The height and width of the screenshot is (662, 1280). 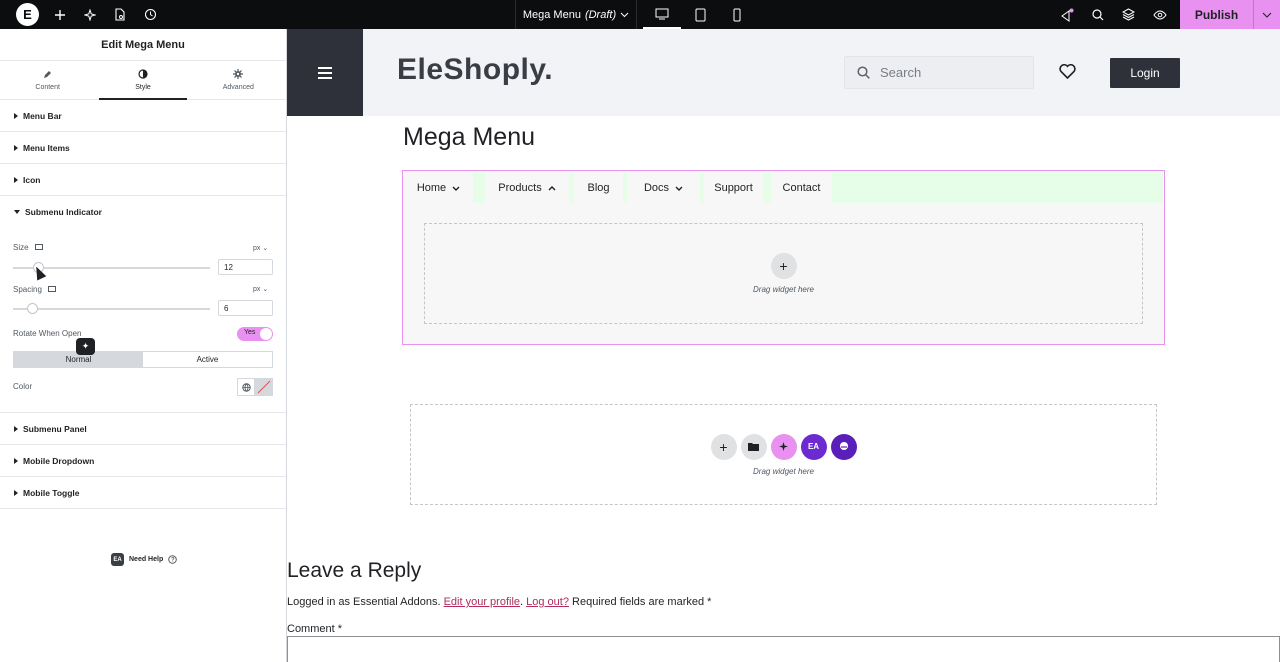 I want to click on tab-active: Active, so click(x=207, y=359).